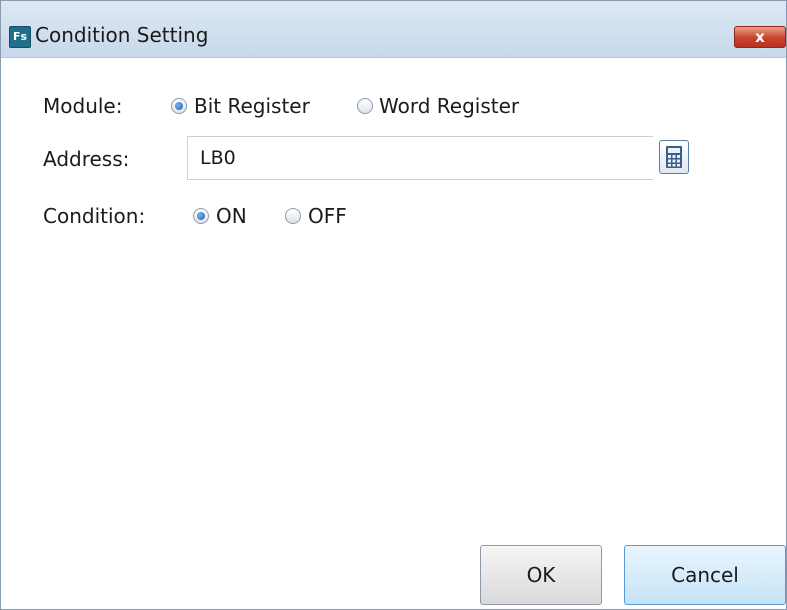 The image size is (787, 610). I want to click on address-picker-button, so click(674, 157).